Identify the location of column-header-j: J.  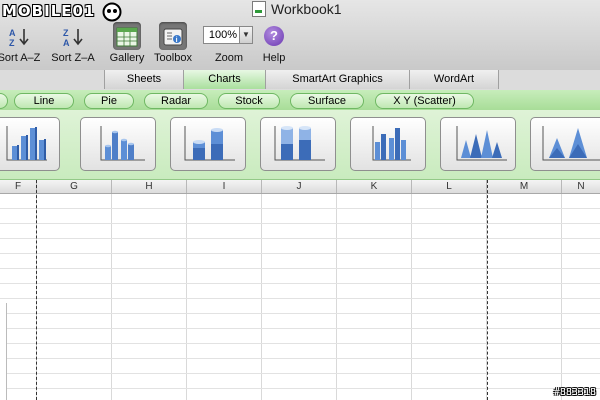
(299, 186).